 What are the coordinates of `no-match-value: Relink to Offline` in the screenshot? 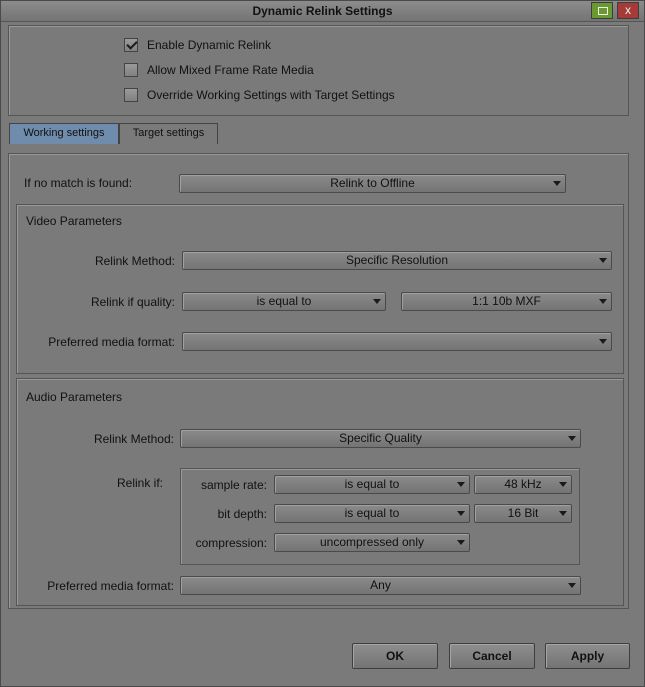 It's located at (372, 183).